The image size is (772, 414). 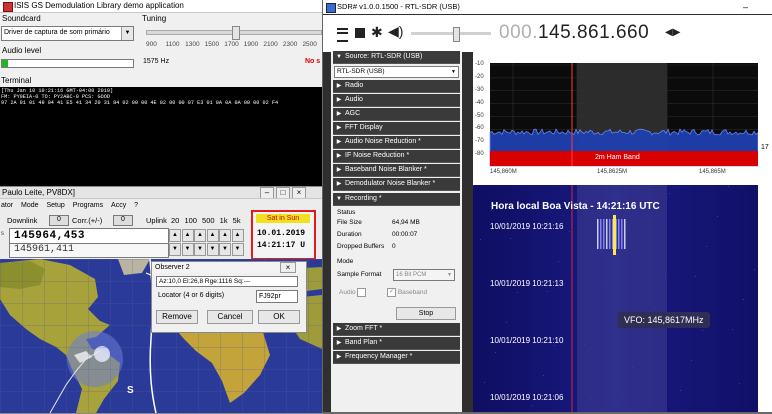 What do you see at coordinates (396, 86) in the screenshot?
I see `panel-header: ▶ Radio` at bounding box center [396, 86].